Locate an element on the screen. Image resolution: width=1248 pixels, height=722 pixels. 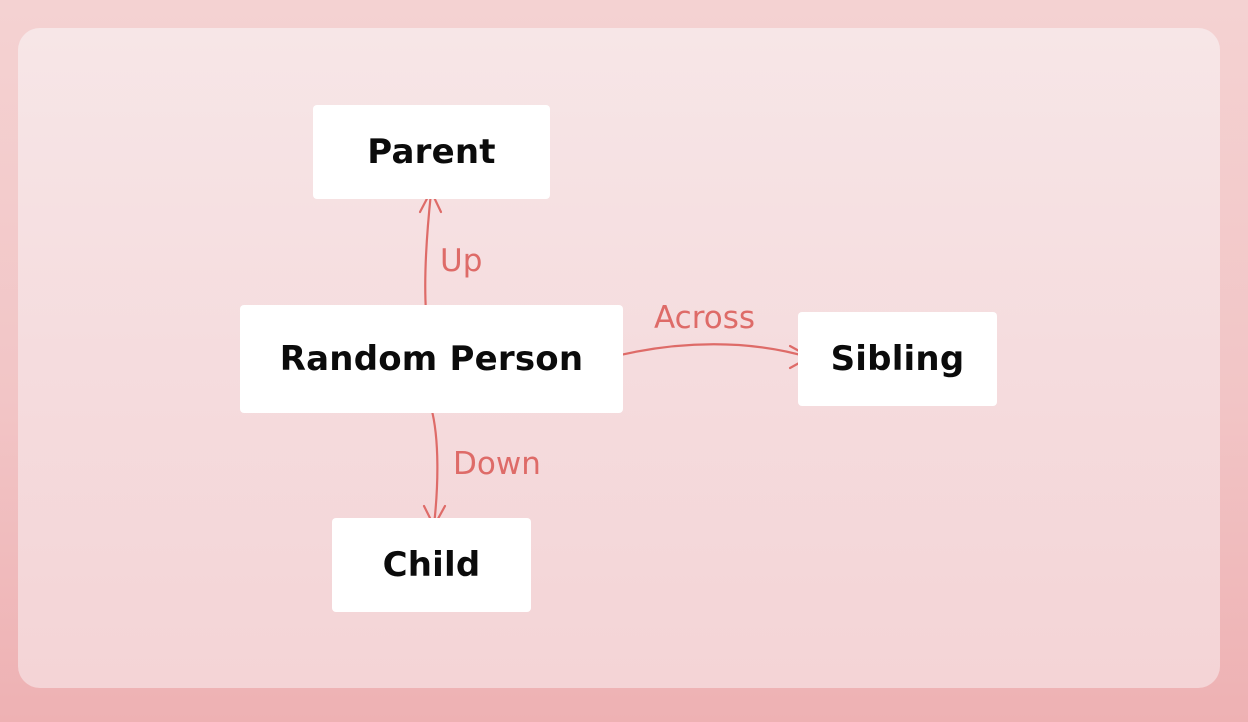
node-random-person-label: Random Person is located at coordinates (431, 359).